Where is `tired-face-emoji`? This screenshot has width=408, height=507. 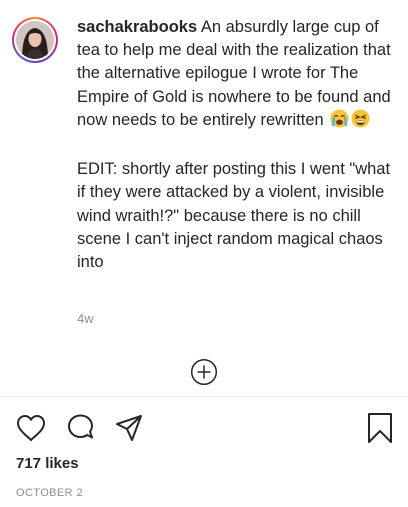
tired-face-emoji is located at coordinates (360, 122).